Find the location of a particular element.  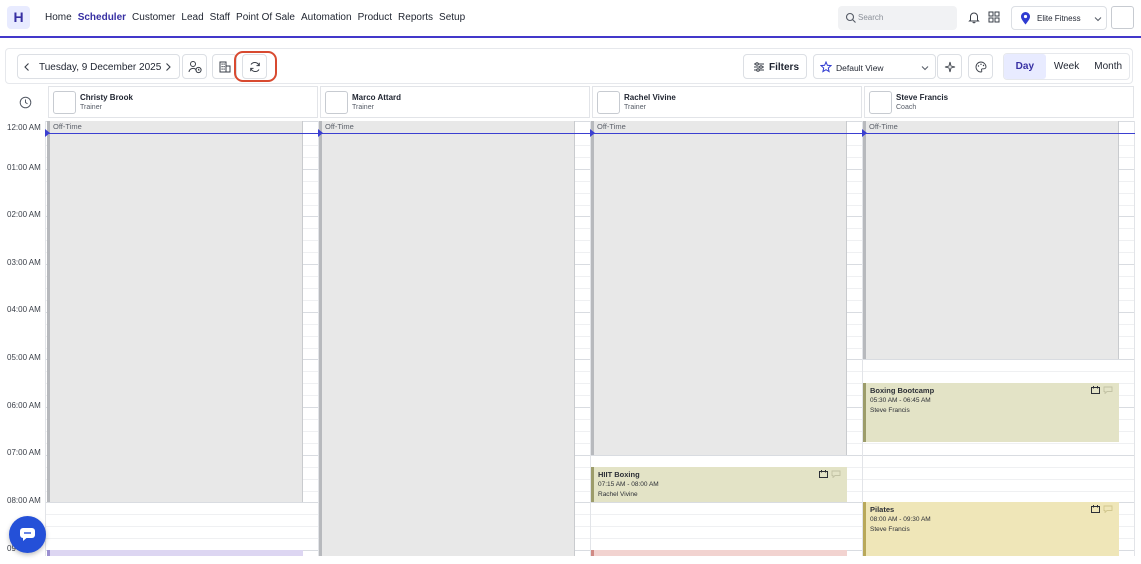

user-avatar is located at coordinates (1122, 17).